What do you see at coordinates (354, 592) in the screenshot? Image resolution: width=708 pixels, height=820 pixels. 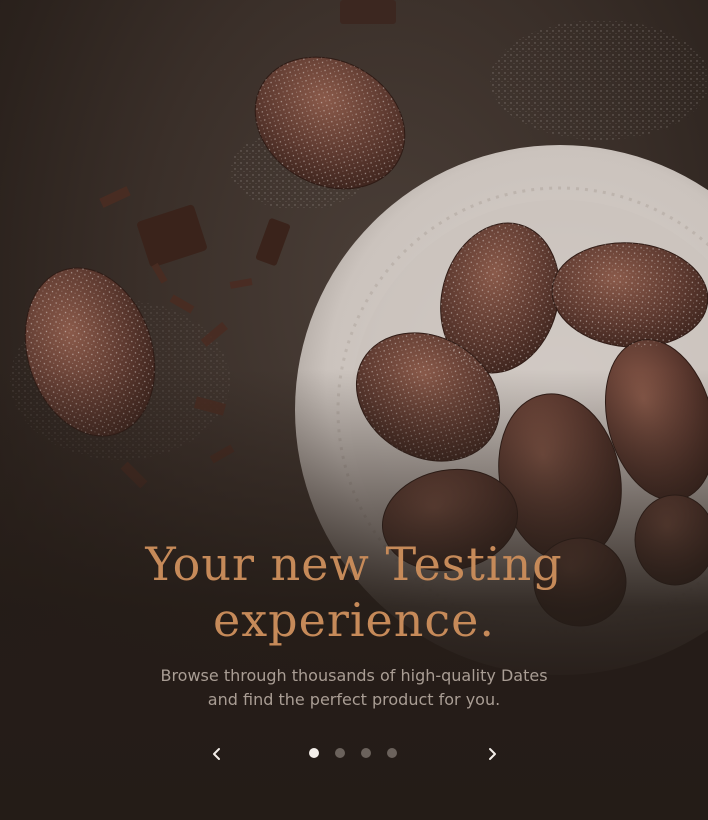 I see `hero-title: Your new Testing experience.` at bounding box center [354, 592].